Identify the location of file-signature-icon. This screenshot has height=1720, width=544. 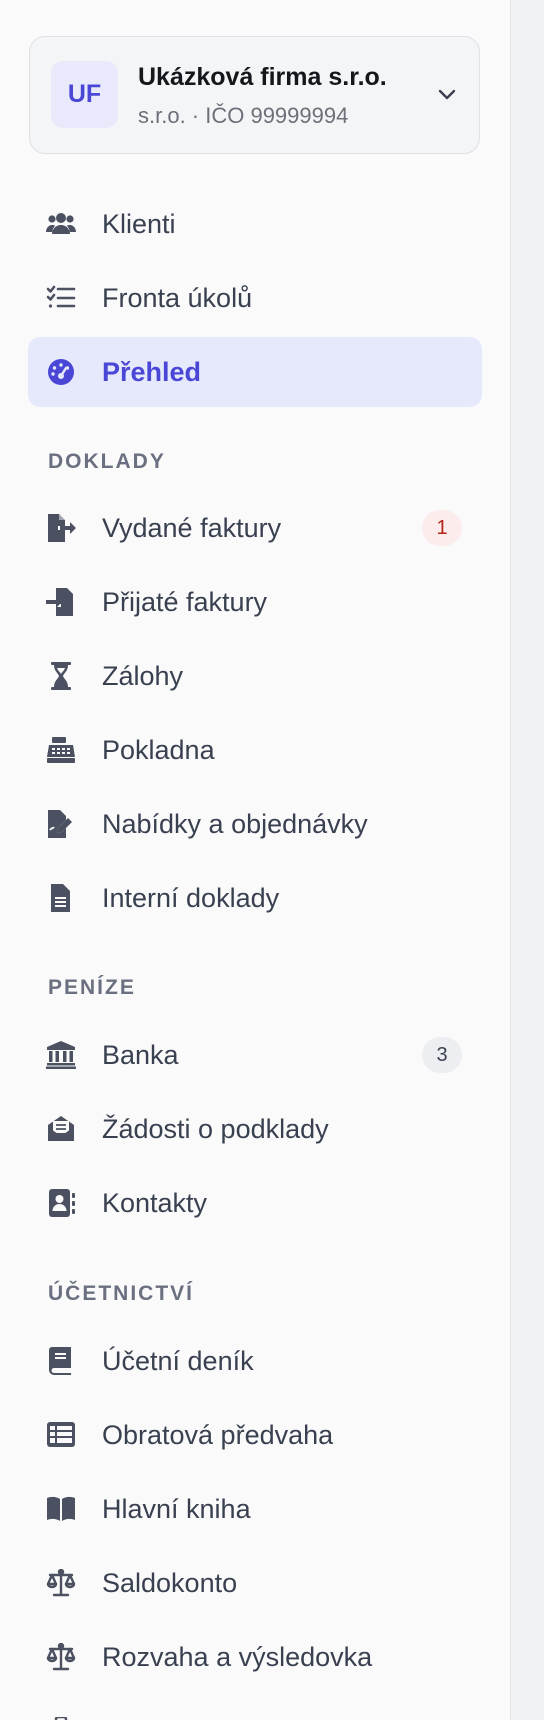
(61, 824).